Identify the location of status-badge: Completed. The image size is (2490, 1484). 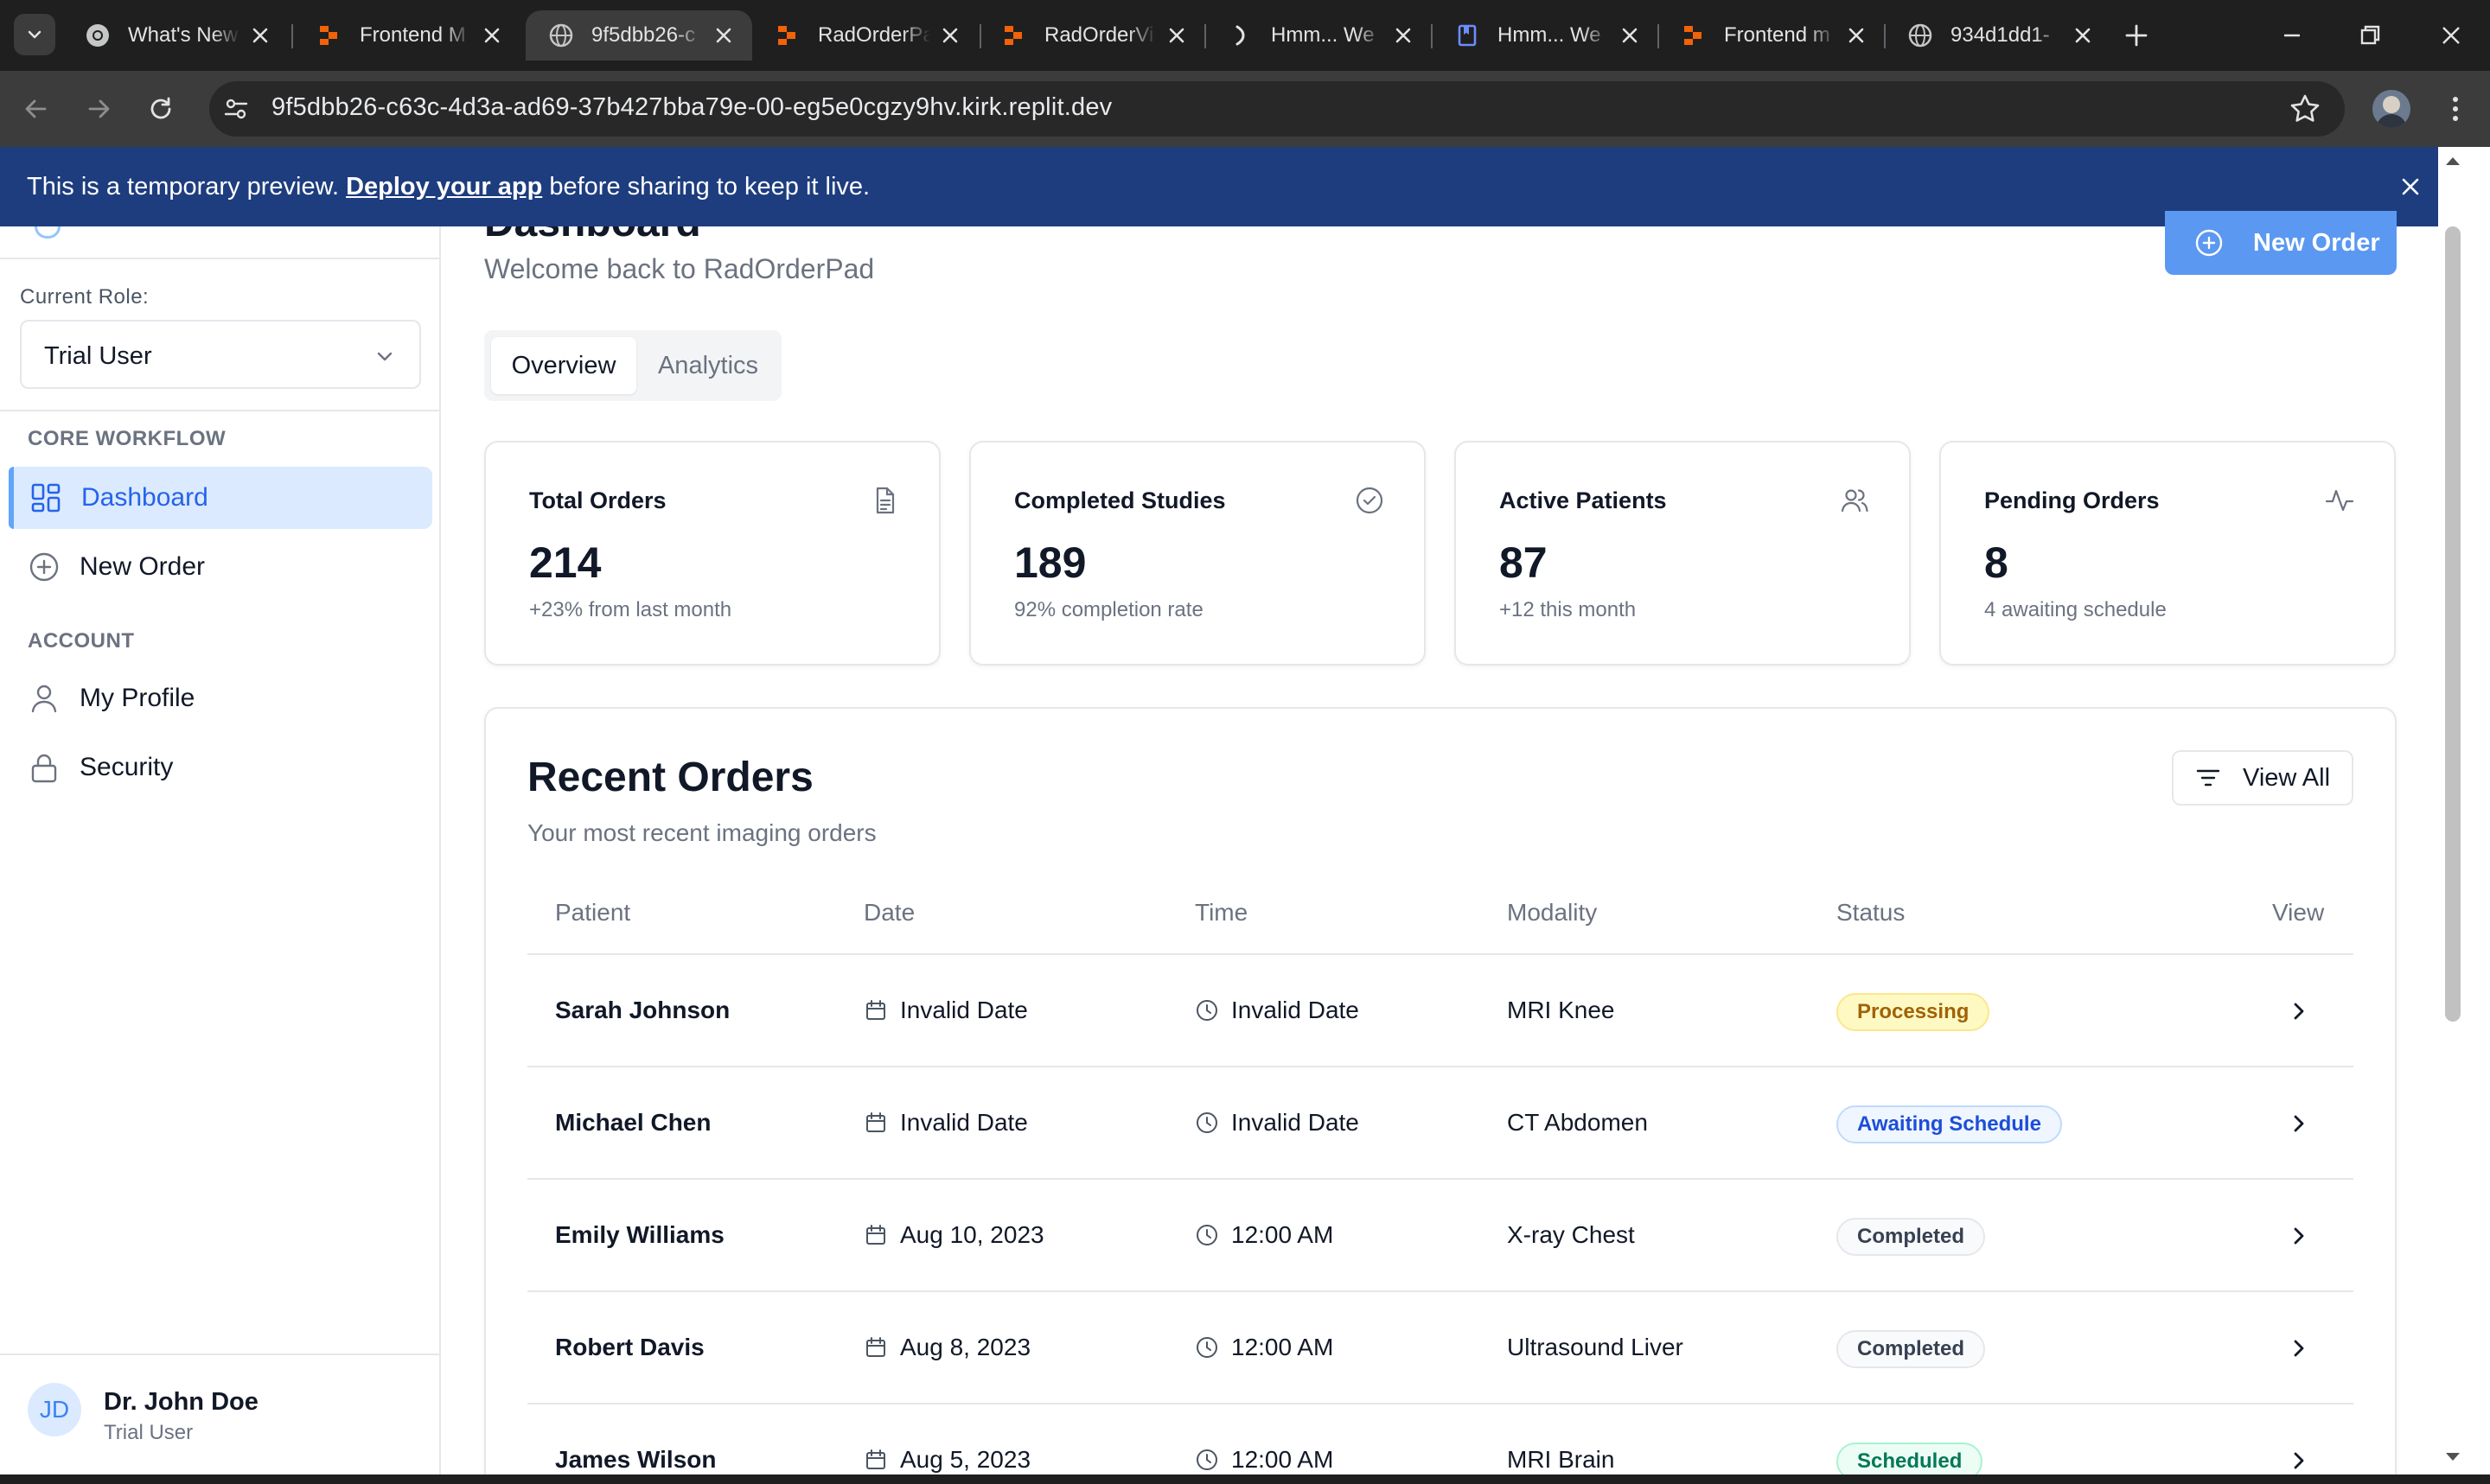
(1911, 1349).